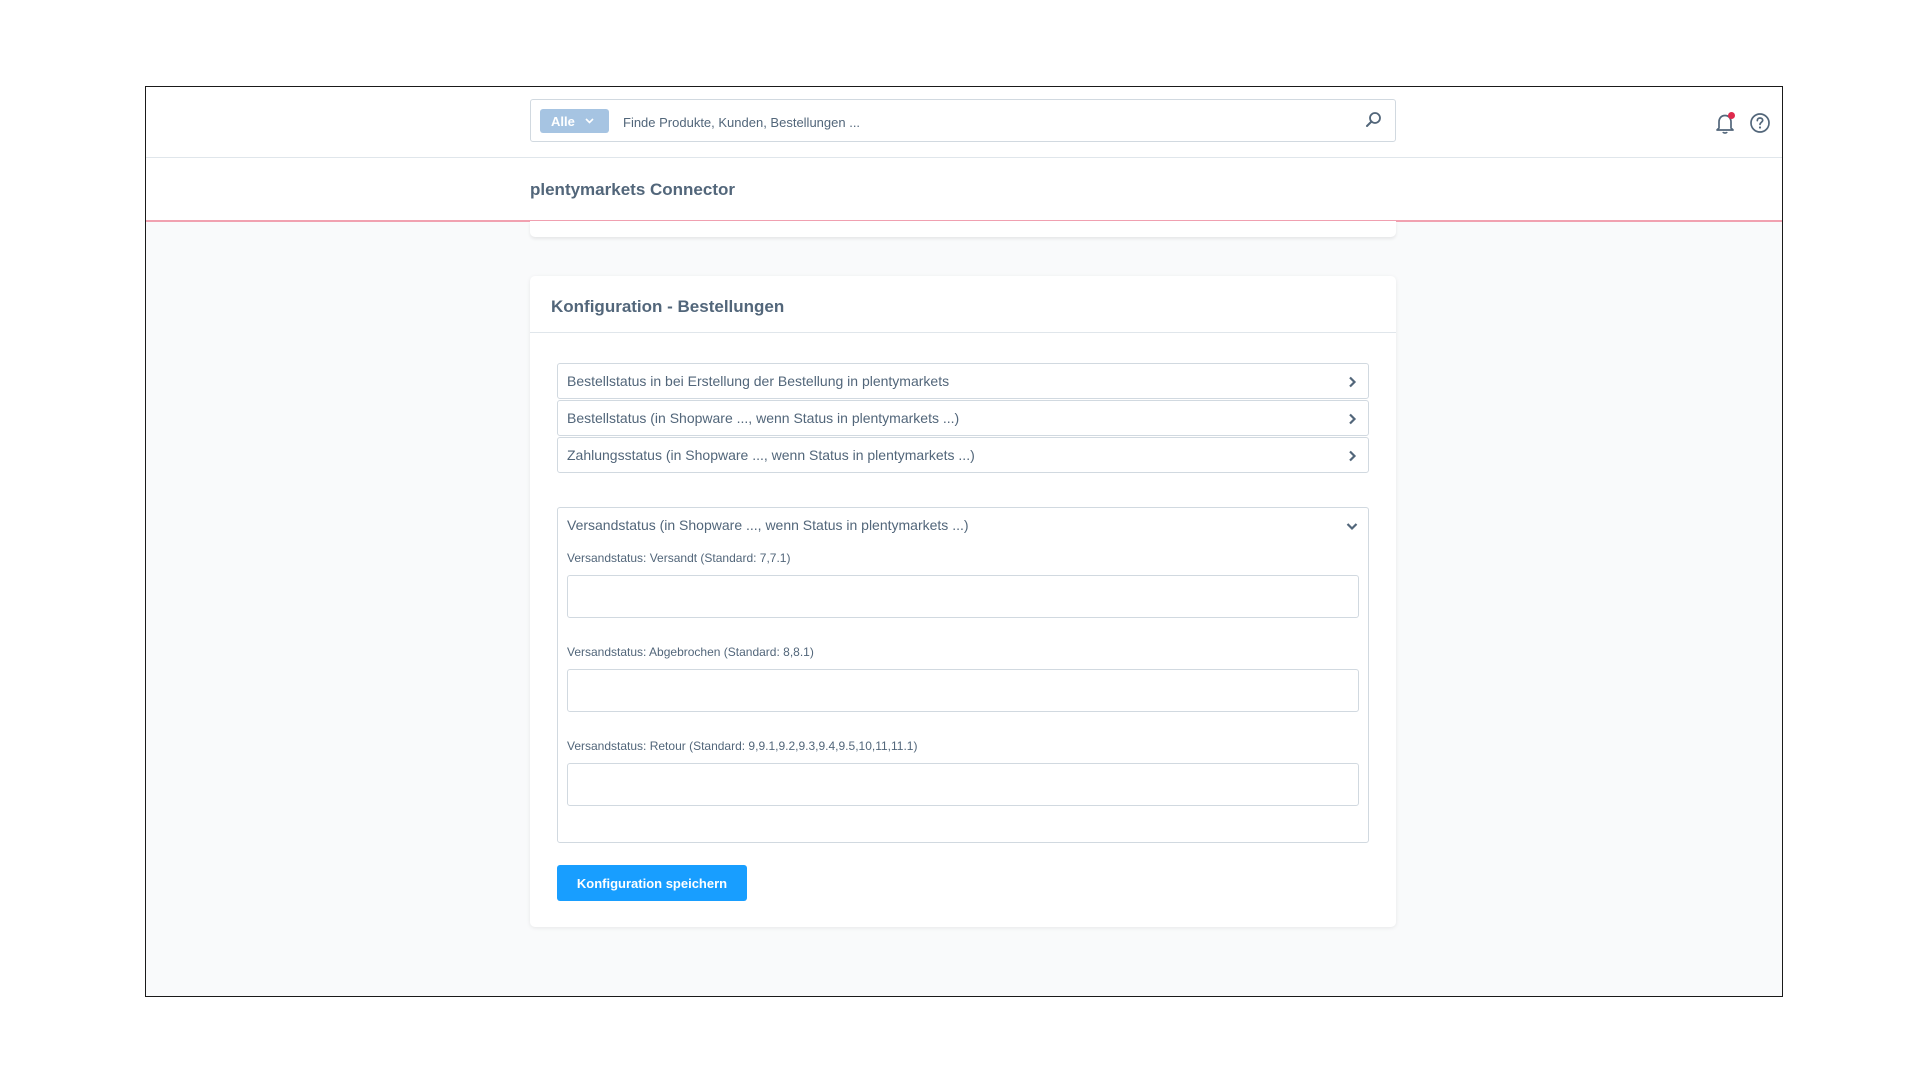  What do you see at coordinates (964, 190) in the screenshot?
I see `smart-bar: plentymarkets Connector` at bounding box center [964, 190].